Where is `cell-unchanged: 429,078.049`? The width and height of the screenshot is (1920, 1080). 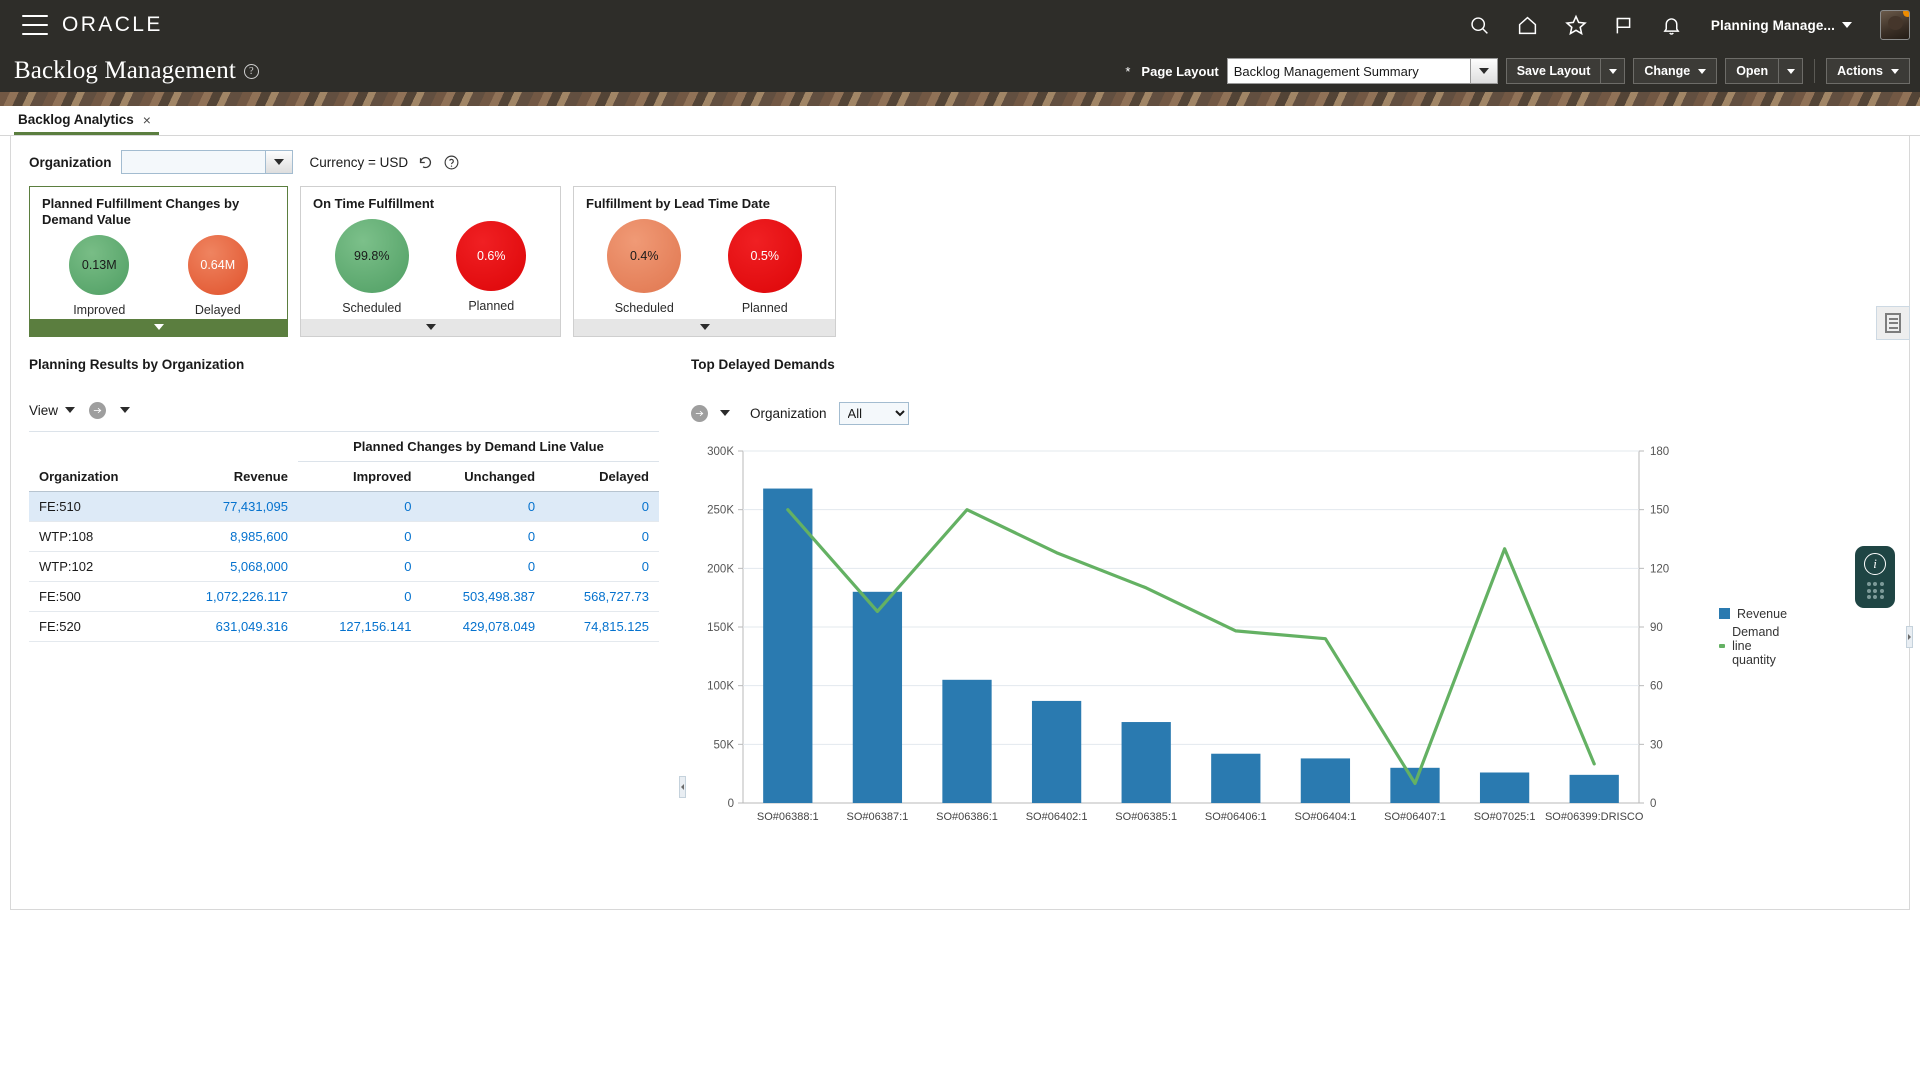
cell-unchanged: 429,078.049 is located at coordinates (483, 626).